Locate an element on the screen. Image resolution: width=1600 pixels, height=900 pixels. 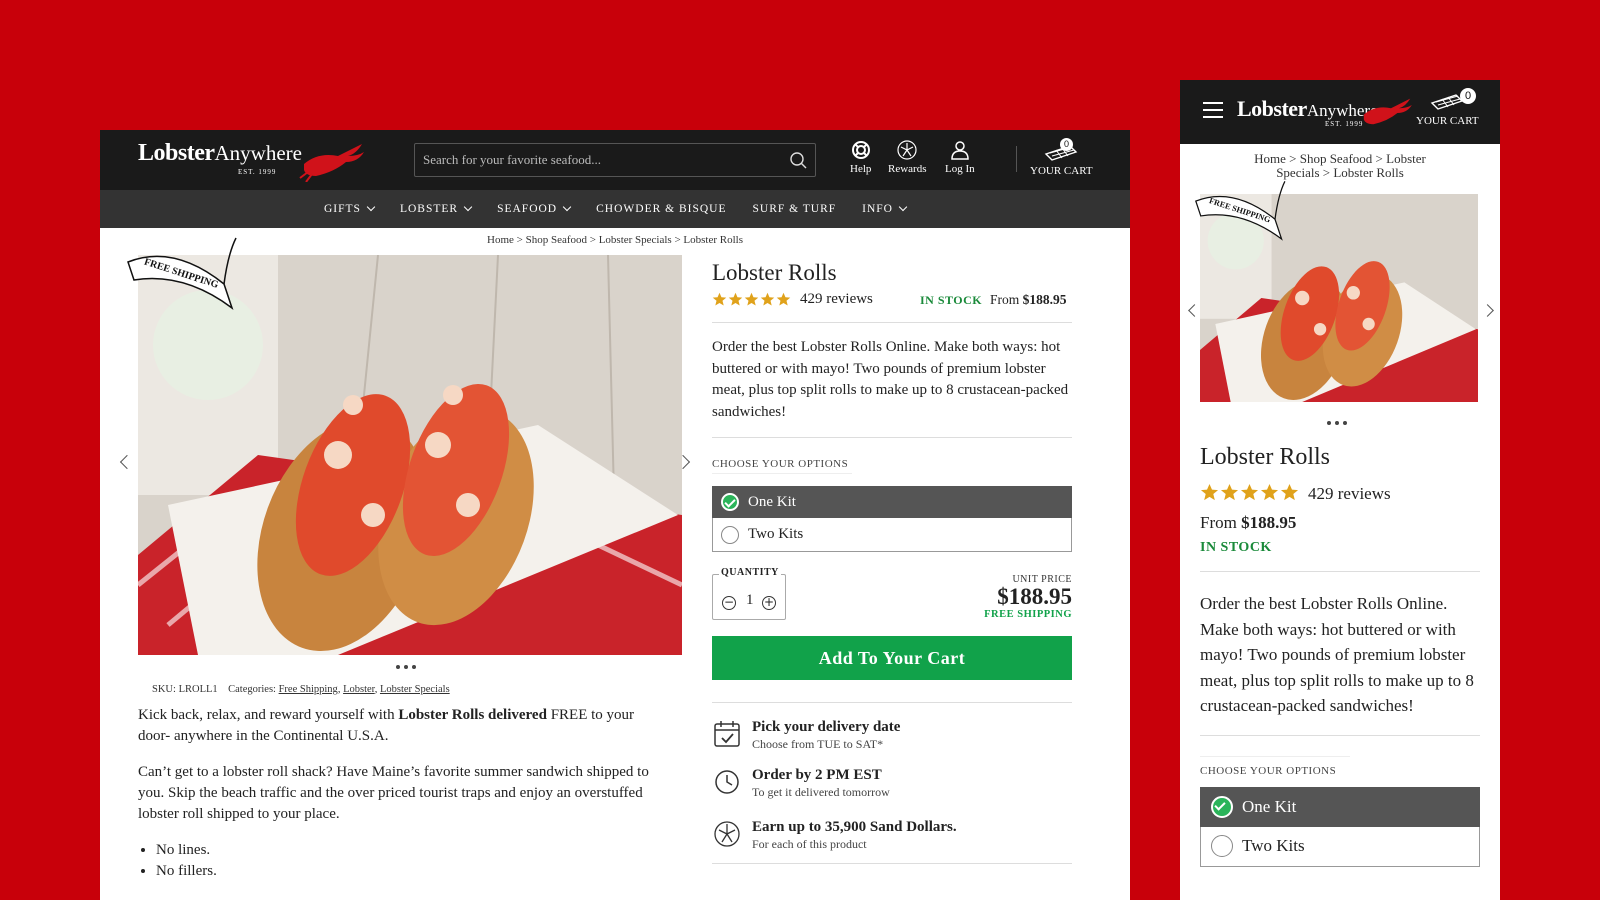
nav-item-seafood: SEAFOOD is located at coordinates (534, 208).